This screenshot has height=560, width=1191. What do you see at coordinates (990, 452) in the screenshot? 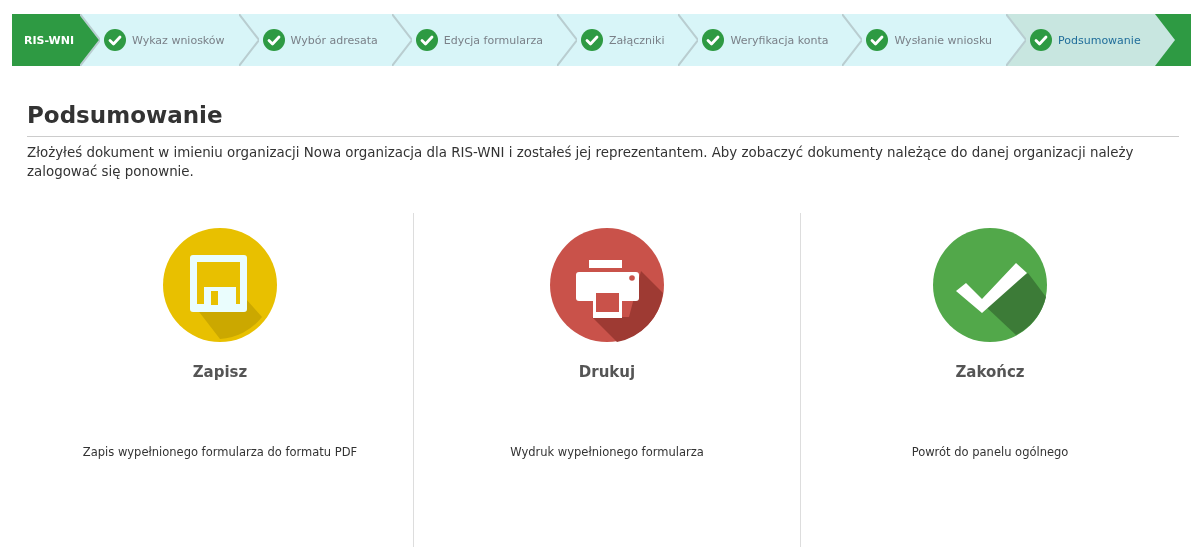
I see `action-description: Powrót do panelu ogólnego` at bounding box center [990, 452].